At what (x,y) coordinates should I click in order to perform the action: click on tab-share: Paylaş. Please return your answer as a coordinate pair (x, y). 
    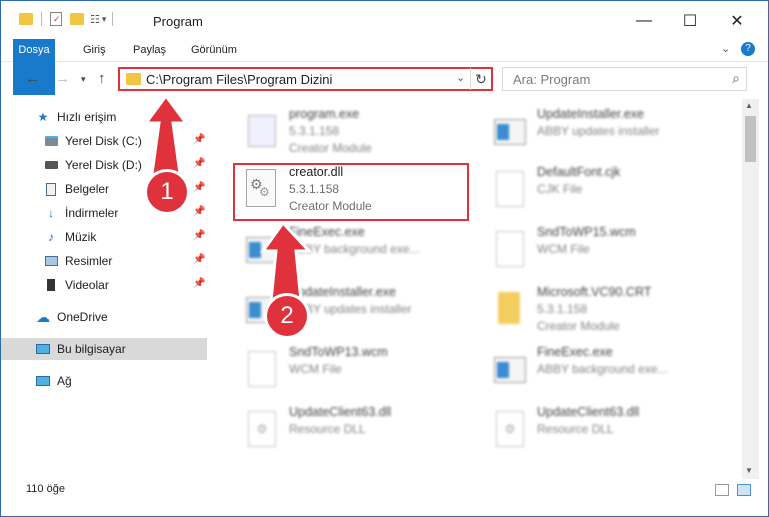
    Looking at the image, I should click on (149, 50).